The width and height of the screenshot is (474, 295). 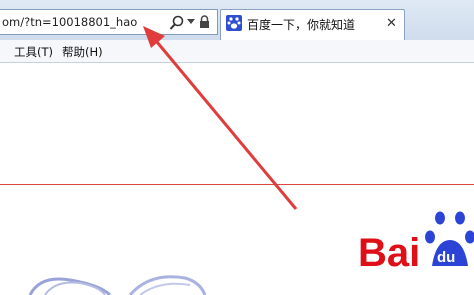 I want to click on tab-title: 百度一下，你就知道, so click(x=301, y=25).